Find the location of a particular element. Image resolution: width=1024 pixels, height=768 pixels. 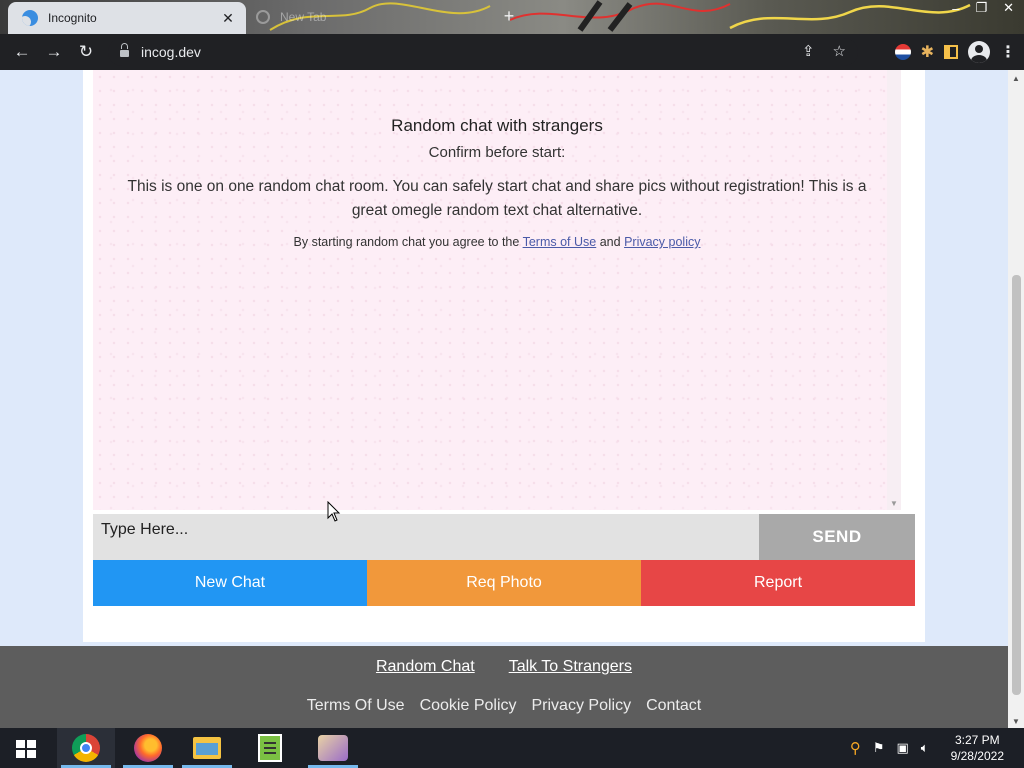

scroll-up-arrow-icon: ▲ is located at coordinates (1016, 78).